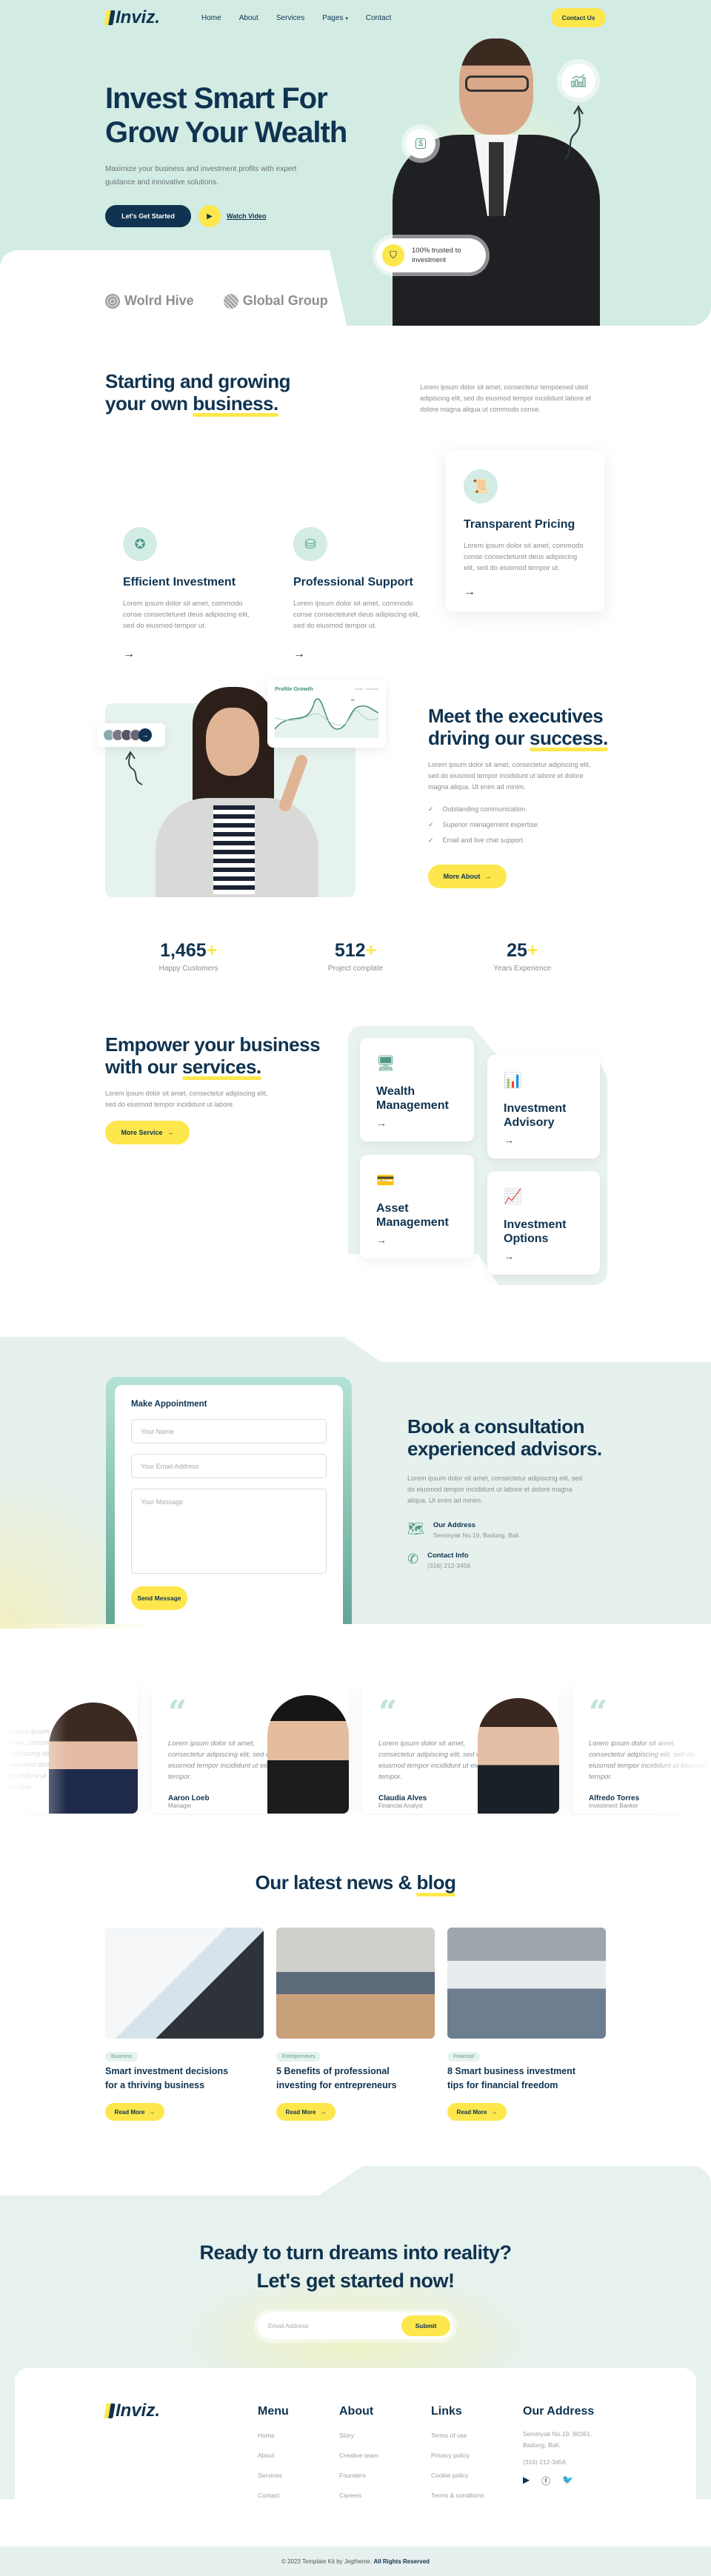 This screenshot has height=2576, width=711. Describe the element at coordinates (563, 2462) in the screenshot. I see `footer-phone: (316) 212-3456` at that location.